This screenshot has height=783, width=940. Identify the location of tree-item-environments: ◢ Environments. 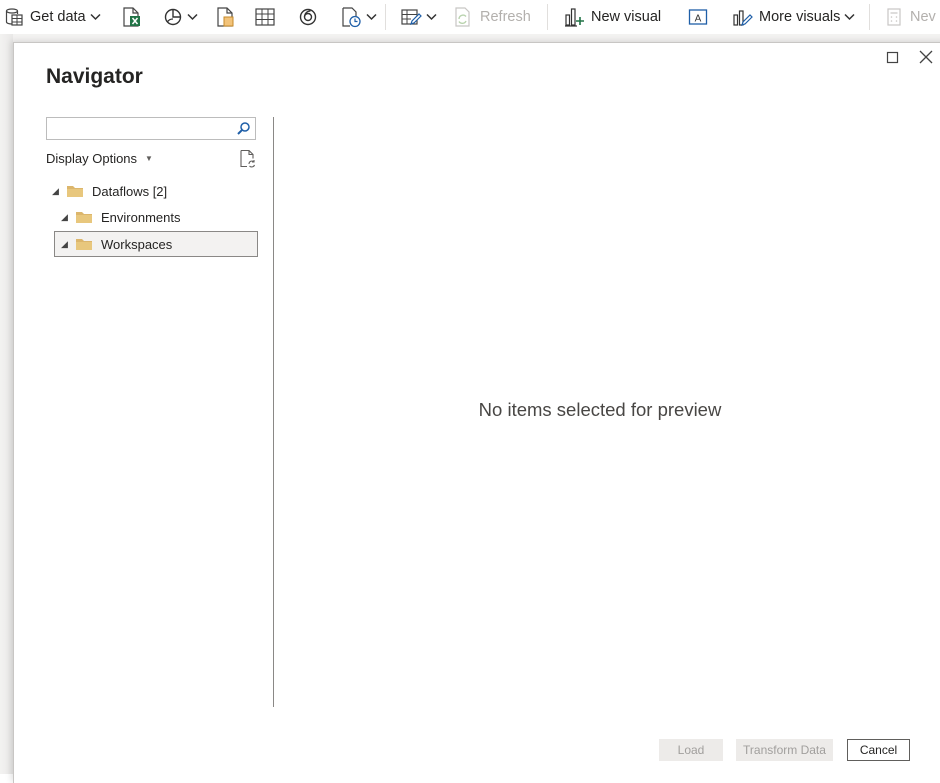
(156, 217).